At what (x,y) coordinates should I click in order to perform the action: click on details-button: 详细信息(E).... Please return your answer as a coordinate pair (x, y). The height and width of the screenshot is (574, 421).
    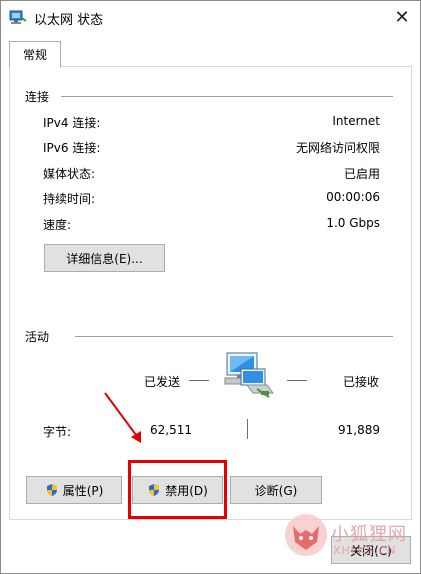
    Looking at the image, I should click on (104, 258).